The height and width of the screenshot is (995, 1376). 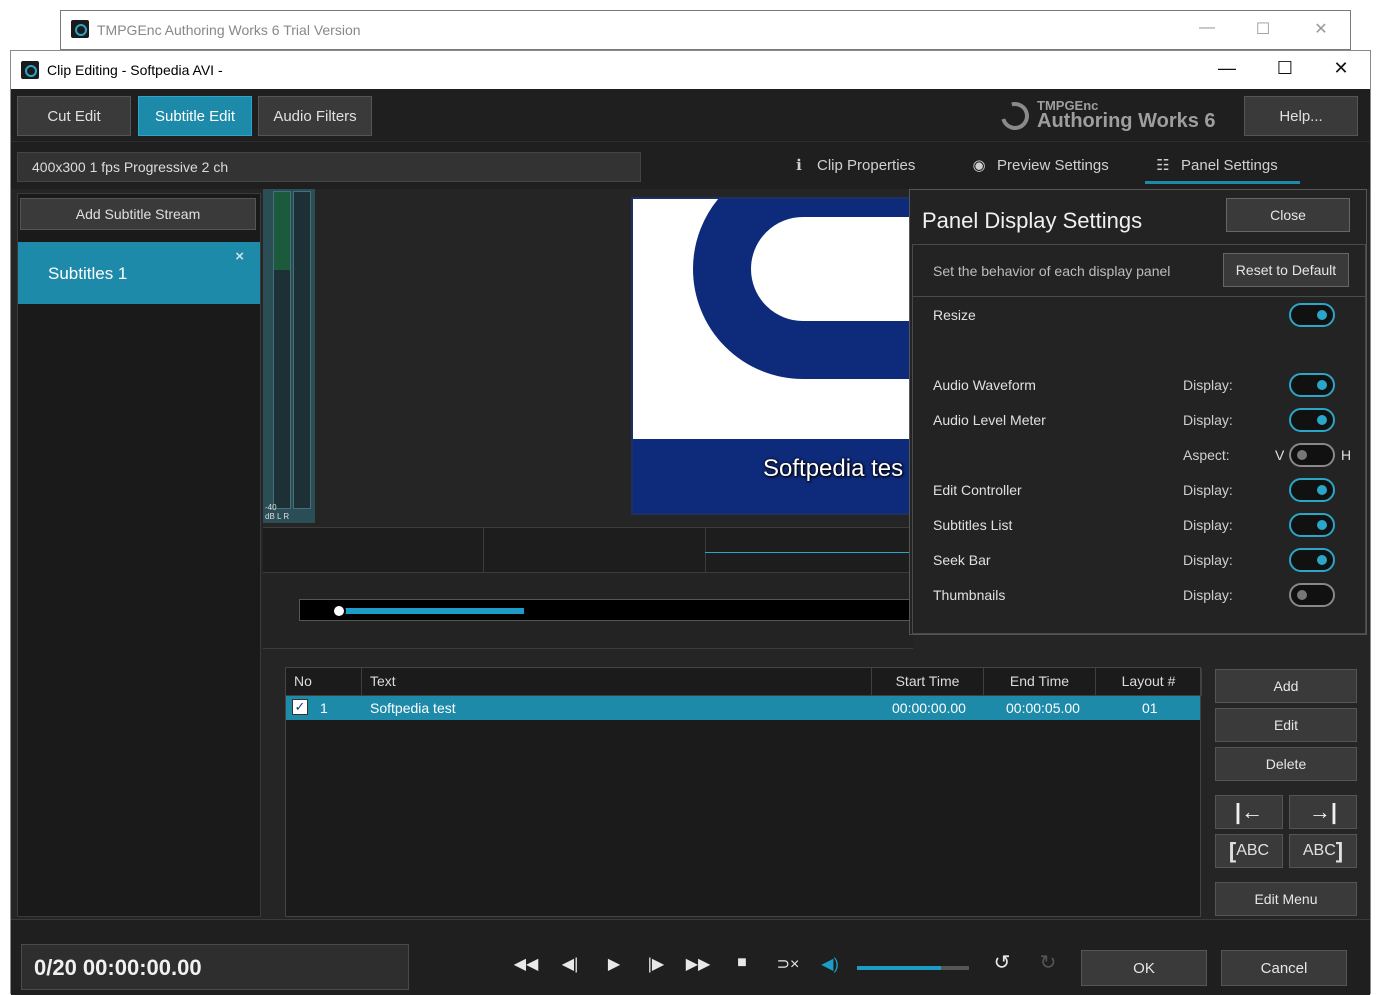 I want to click on column-header-layout: Layout #, so click(x=1149, y=682).